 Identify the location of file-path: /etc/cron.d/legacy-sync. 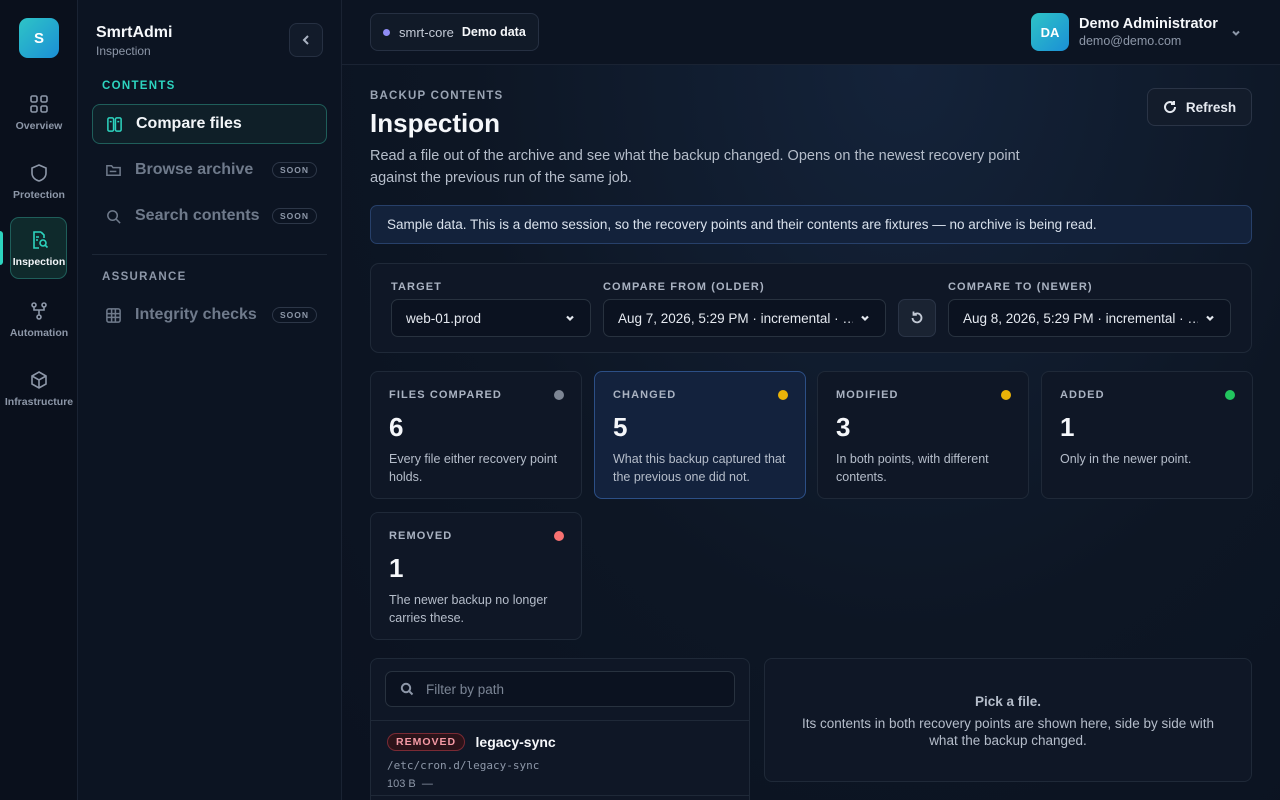
(463, 766).